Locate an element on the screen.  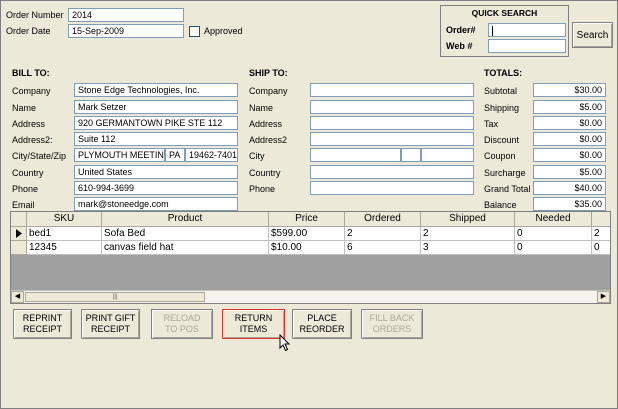
cell-sku: bed1 is located at coordinates (64, 234).